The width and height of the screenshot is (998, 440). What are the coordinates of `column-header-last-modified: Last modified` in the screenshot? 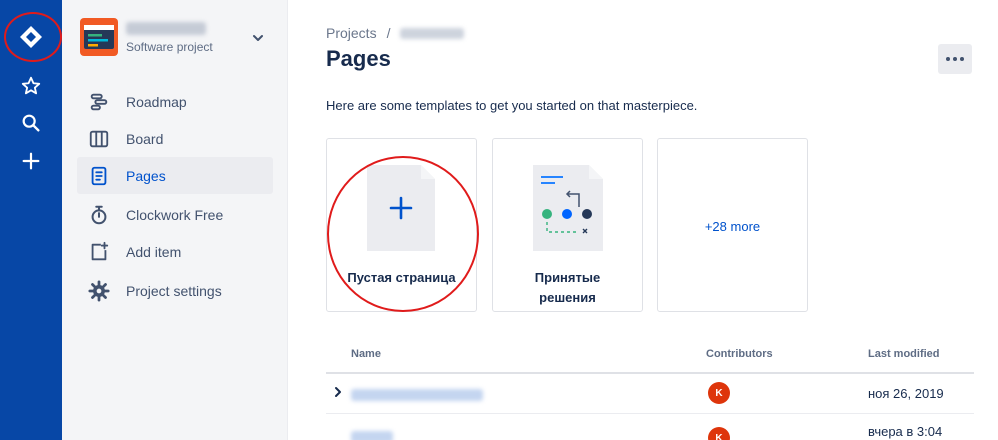 It's located at (904, 354).